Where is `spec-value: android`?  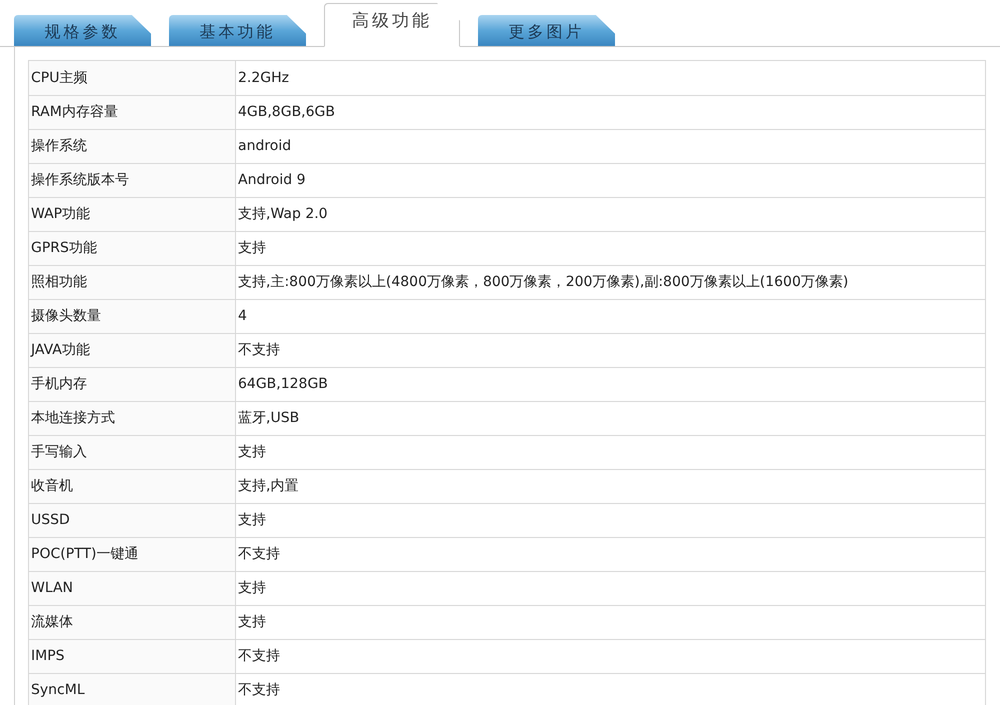 spec-value: android is located at coordinates (264, 146).